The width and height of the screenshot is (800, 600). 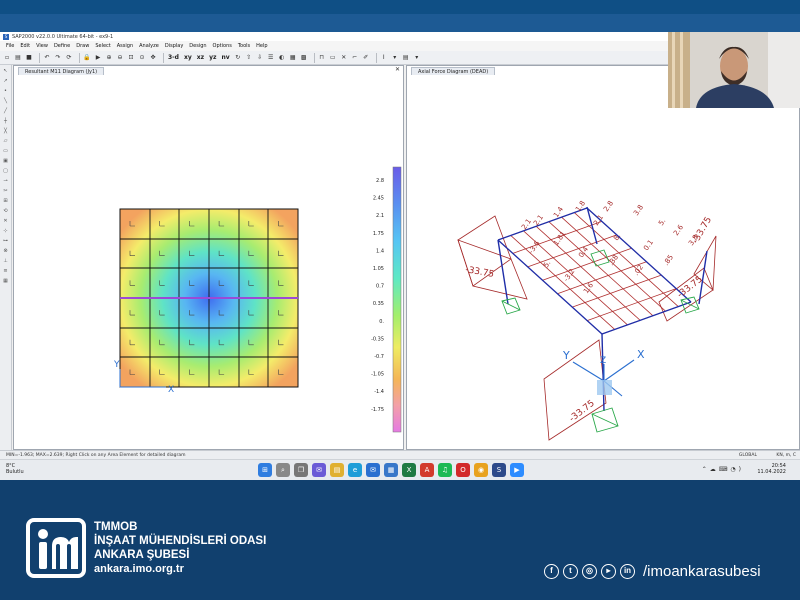 What do you see at coordinates (481, 470) in the screenshot?
I see `chrome-icon: ◉` at bounding box center [481, 470].